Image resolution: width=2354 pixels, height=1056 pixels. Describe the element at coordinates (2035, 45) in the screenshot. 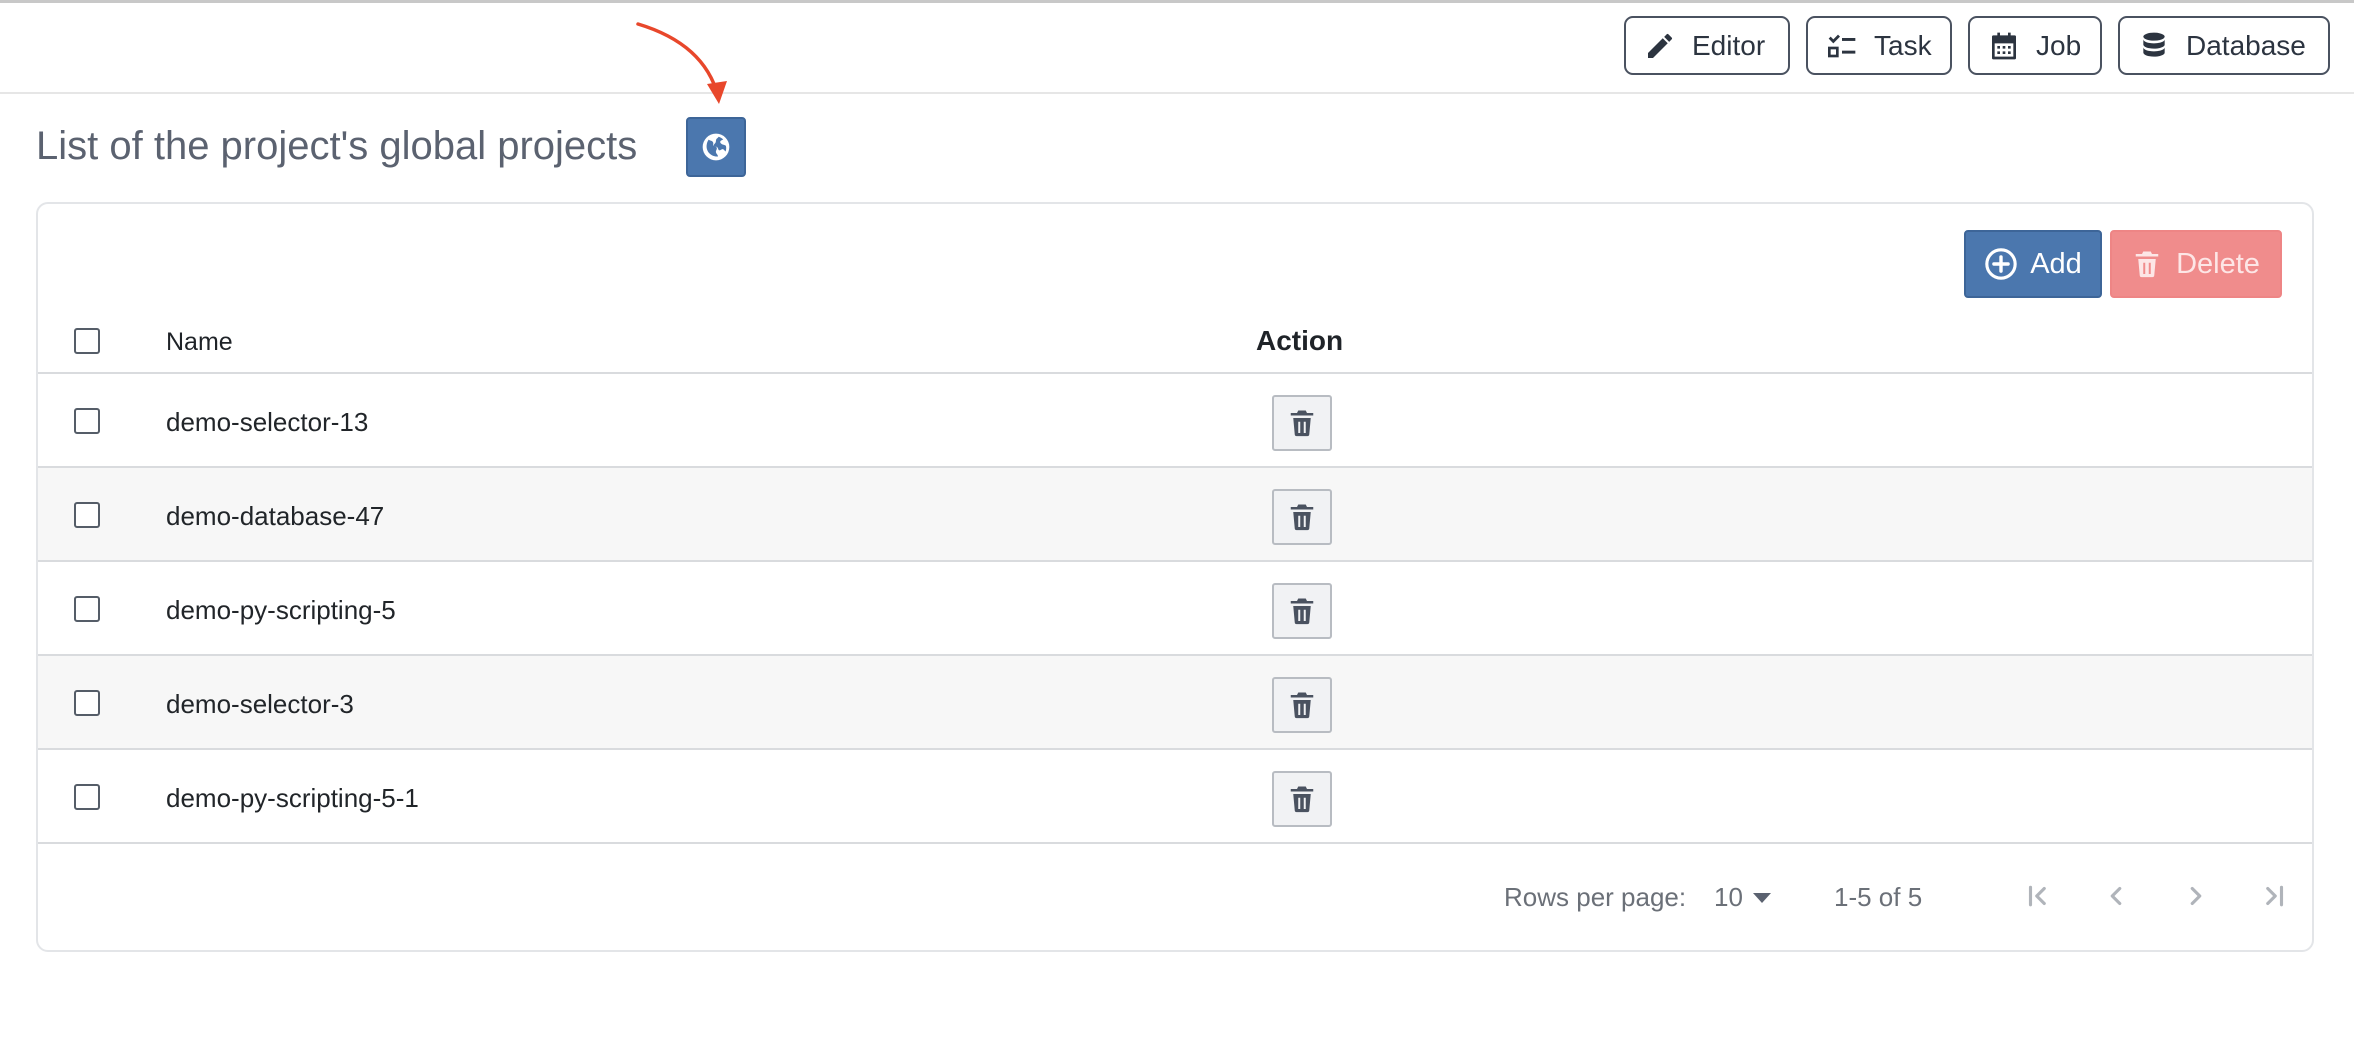

I see `job-button: Job` at that location.